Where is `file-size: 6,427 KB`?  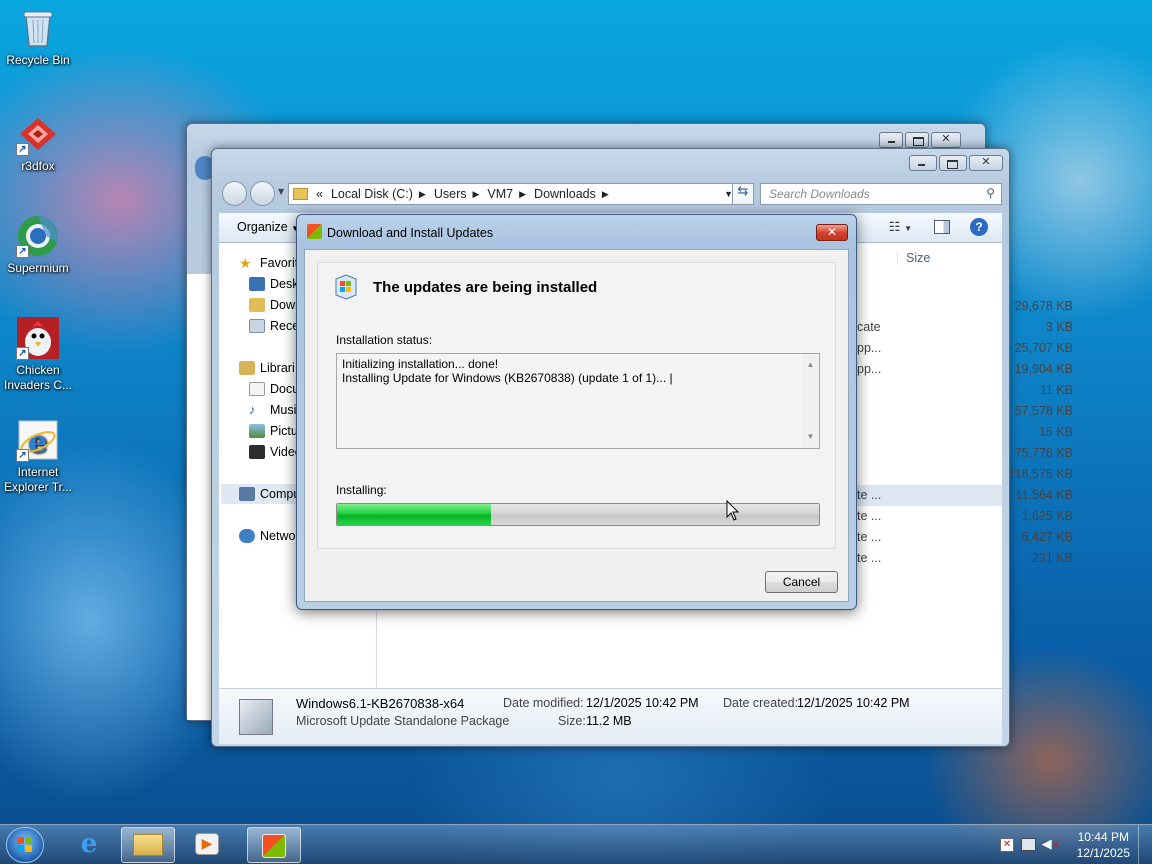
file-size: 6,427 KB is located at coordinates (1047, 537).